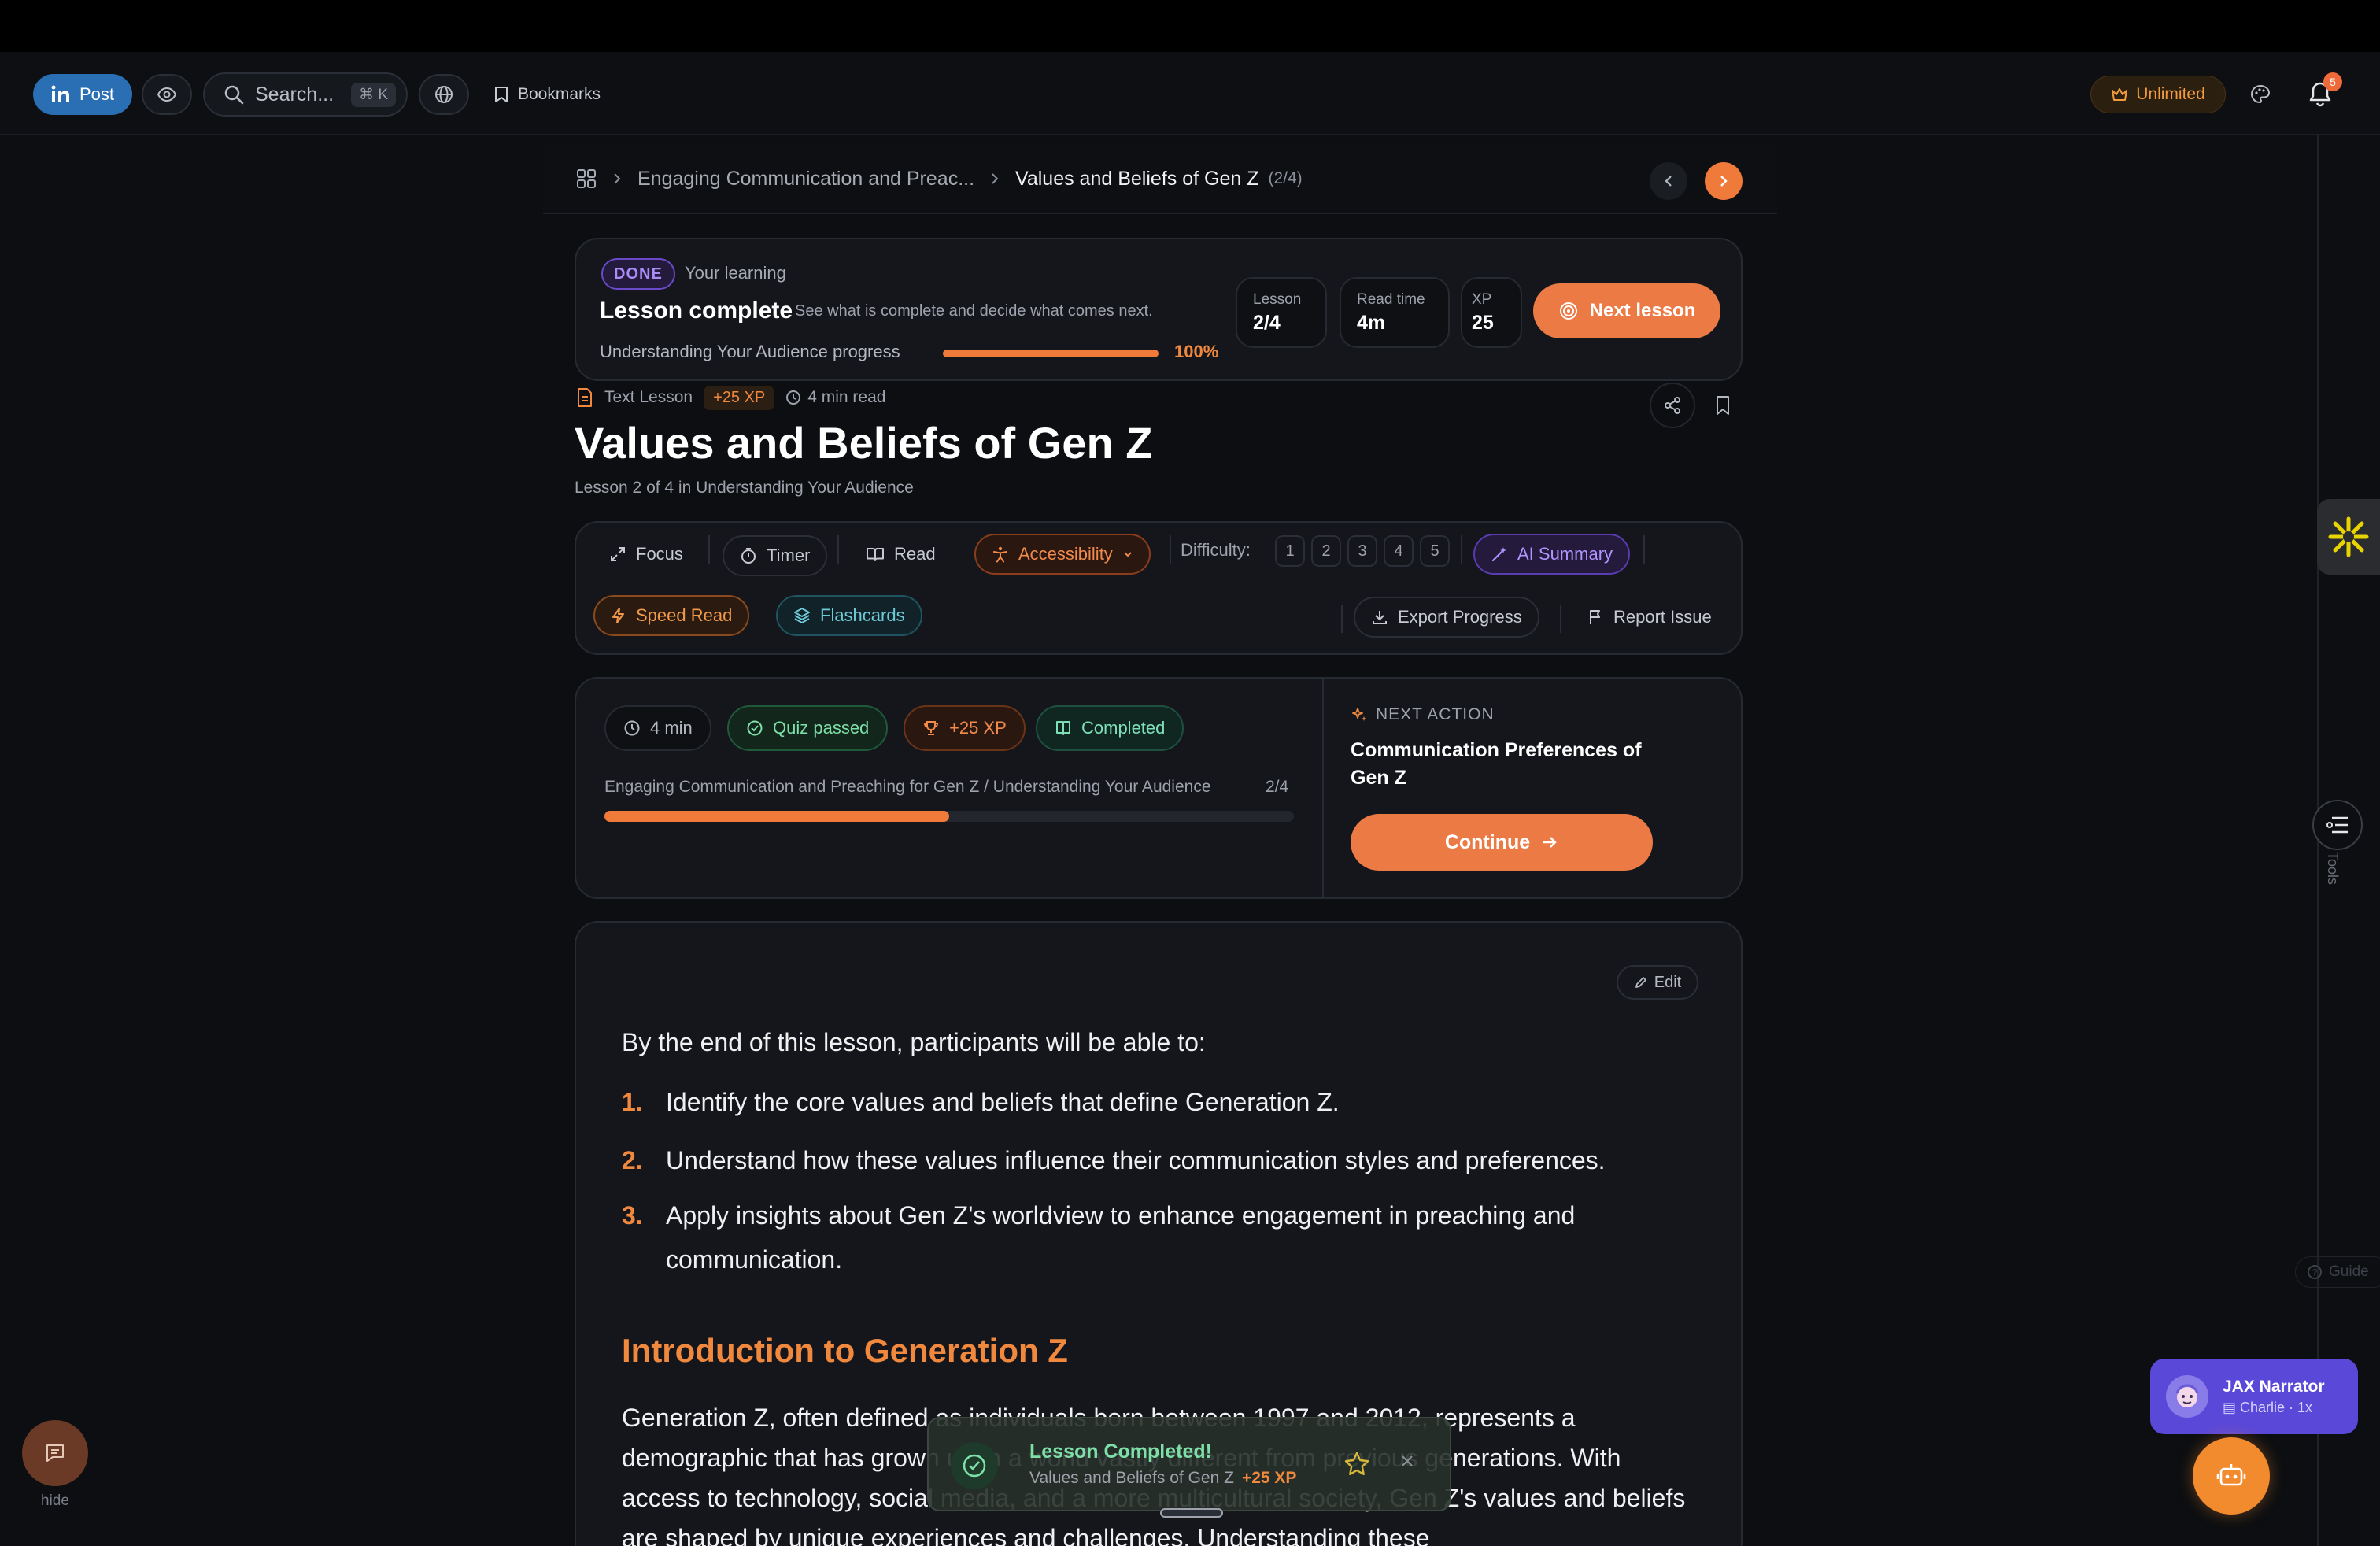 The width and height of the screenshot is (2380, 1546). I want to click on bookmarks-label: Bookmarks, so click(559, 94).